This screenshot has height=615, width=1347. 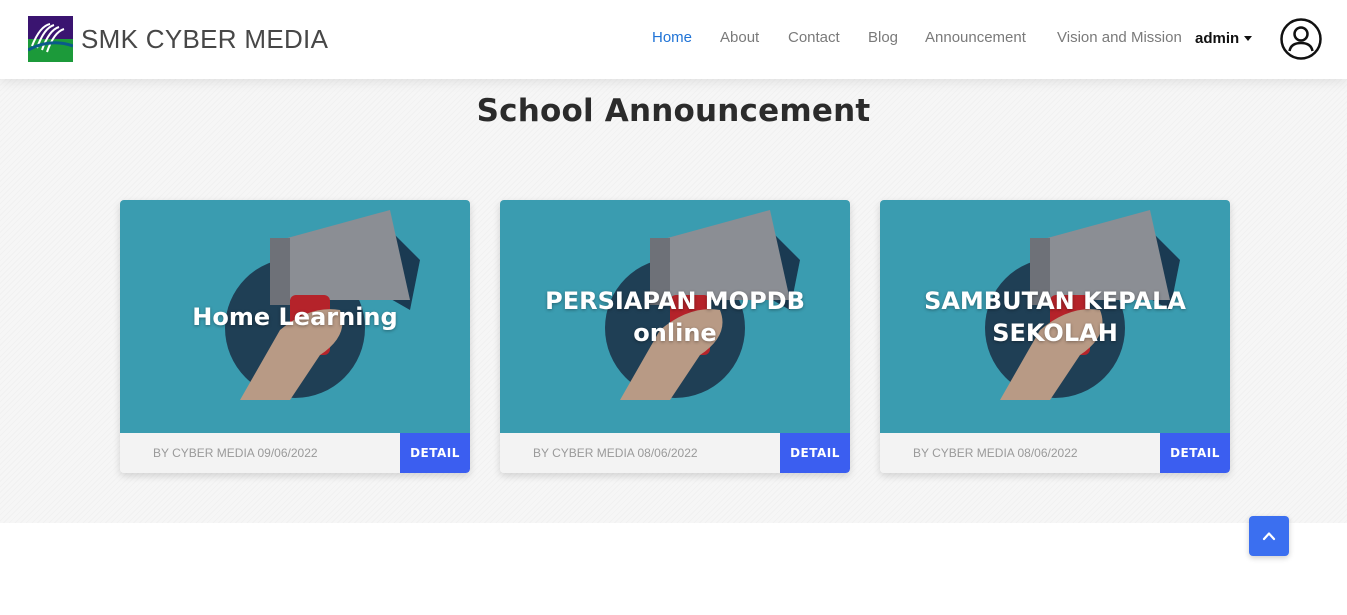 I want to click on section-title: School Announcement, so click(x=673, y=111).